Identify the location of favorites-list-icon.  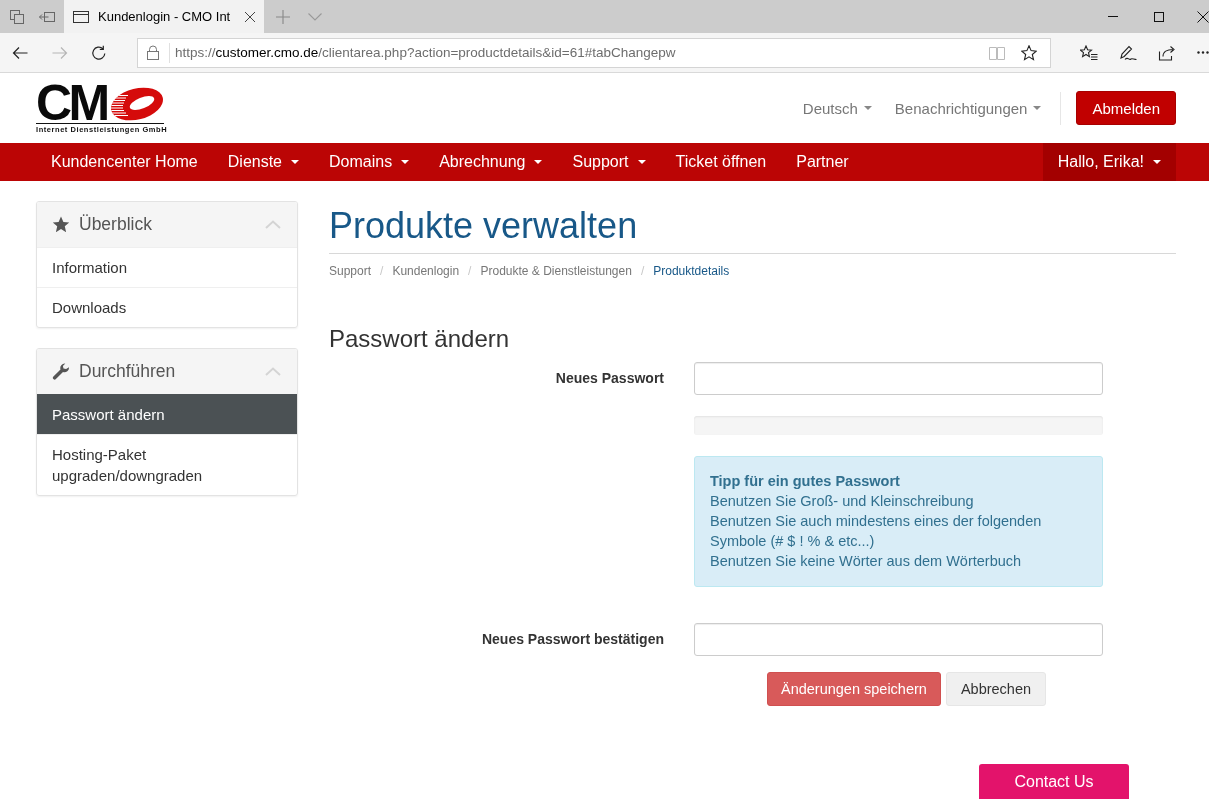
(1089, 52).